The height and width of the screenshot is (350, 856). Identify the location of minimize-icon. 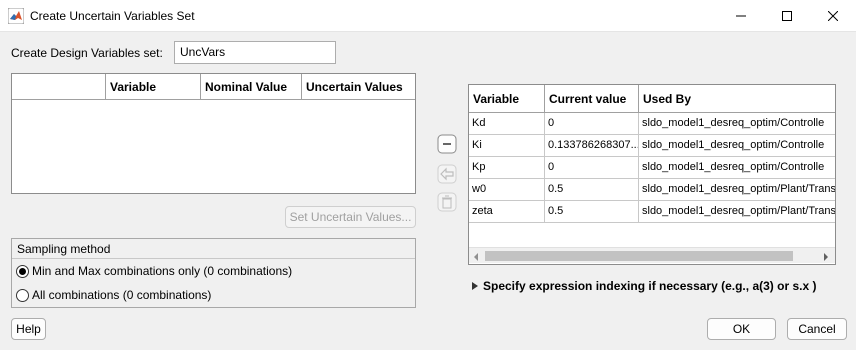
(741, 16).